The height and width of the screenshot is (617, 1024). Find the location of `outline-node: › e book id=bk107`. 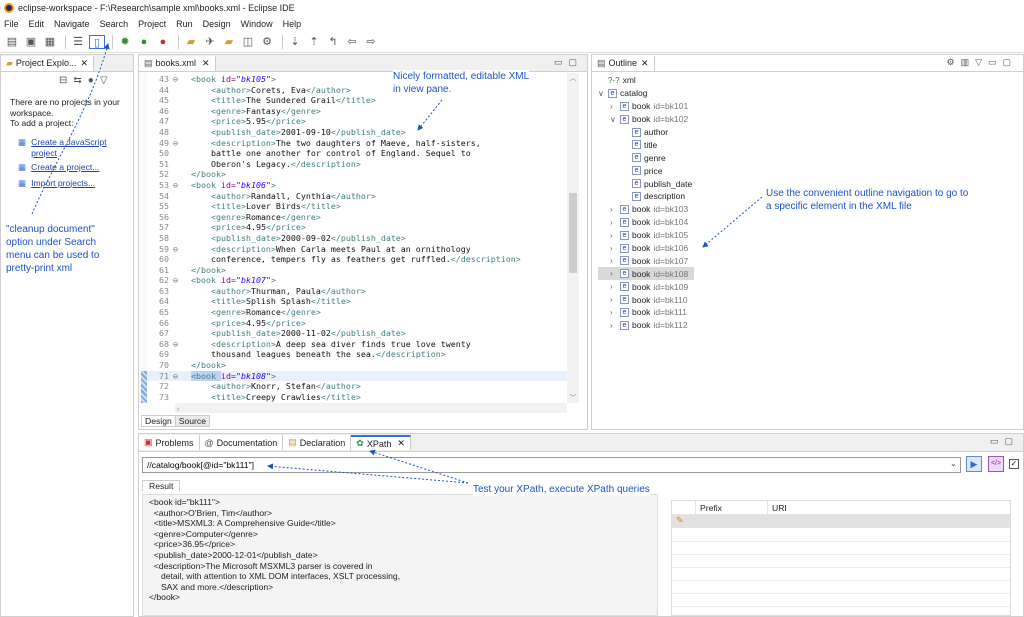

outline-node: › e book id=bk107 is located at coordinates (698, 260).